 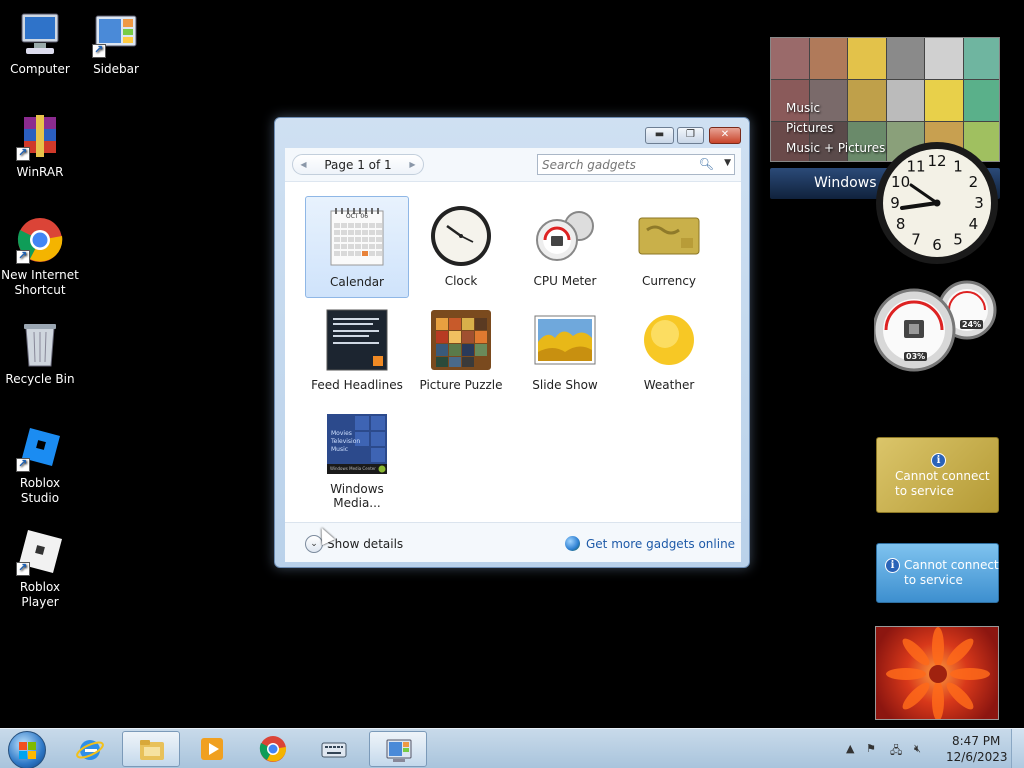 I want to click on taskbar-chrome, so click(x=273, y=749).